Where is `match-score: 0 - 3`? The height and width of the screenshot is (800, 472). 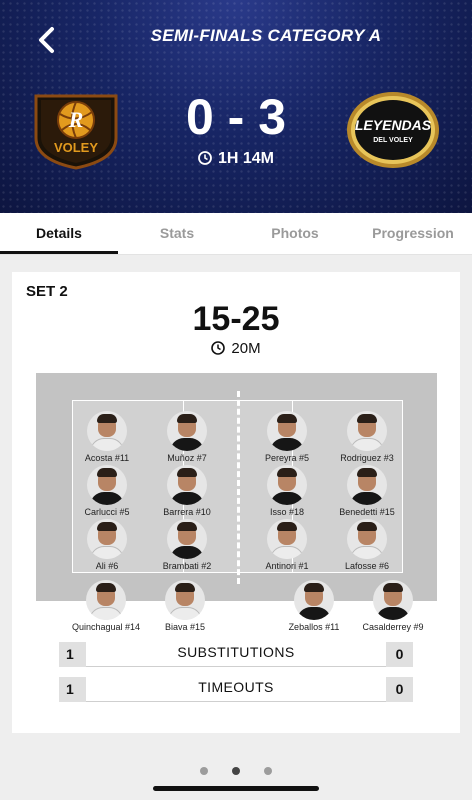
match-score: 0 - 3 is located at coordinates (236, 117).